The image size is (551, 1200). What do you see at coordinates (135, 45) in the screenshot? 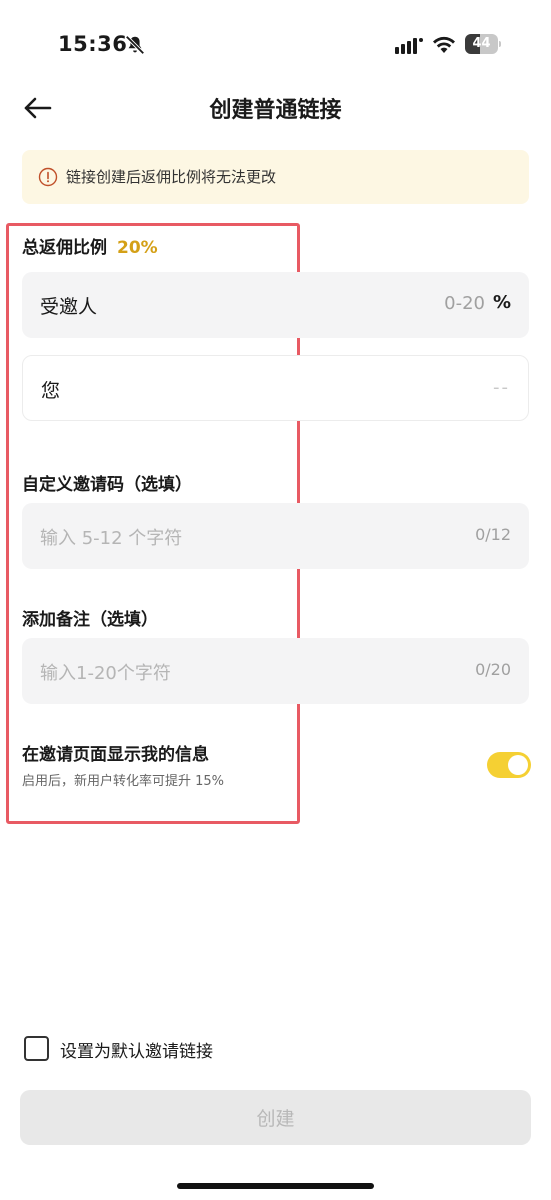
I see `bell-muted-icon` at bounding box center [135, 45].